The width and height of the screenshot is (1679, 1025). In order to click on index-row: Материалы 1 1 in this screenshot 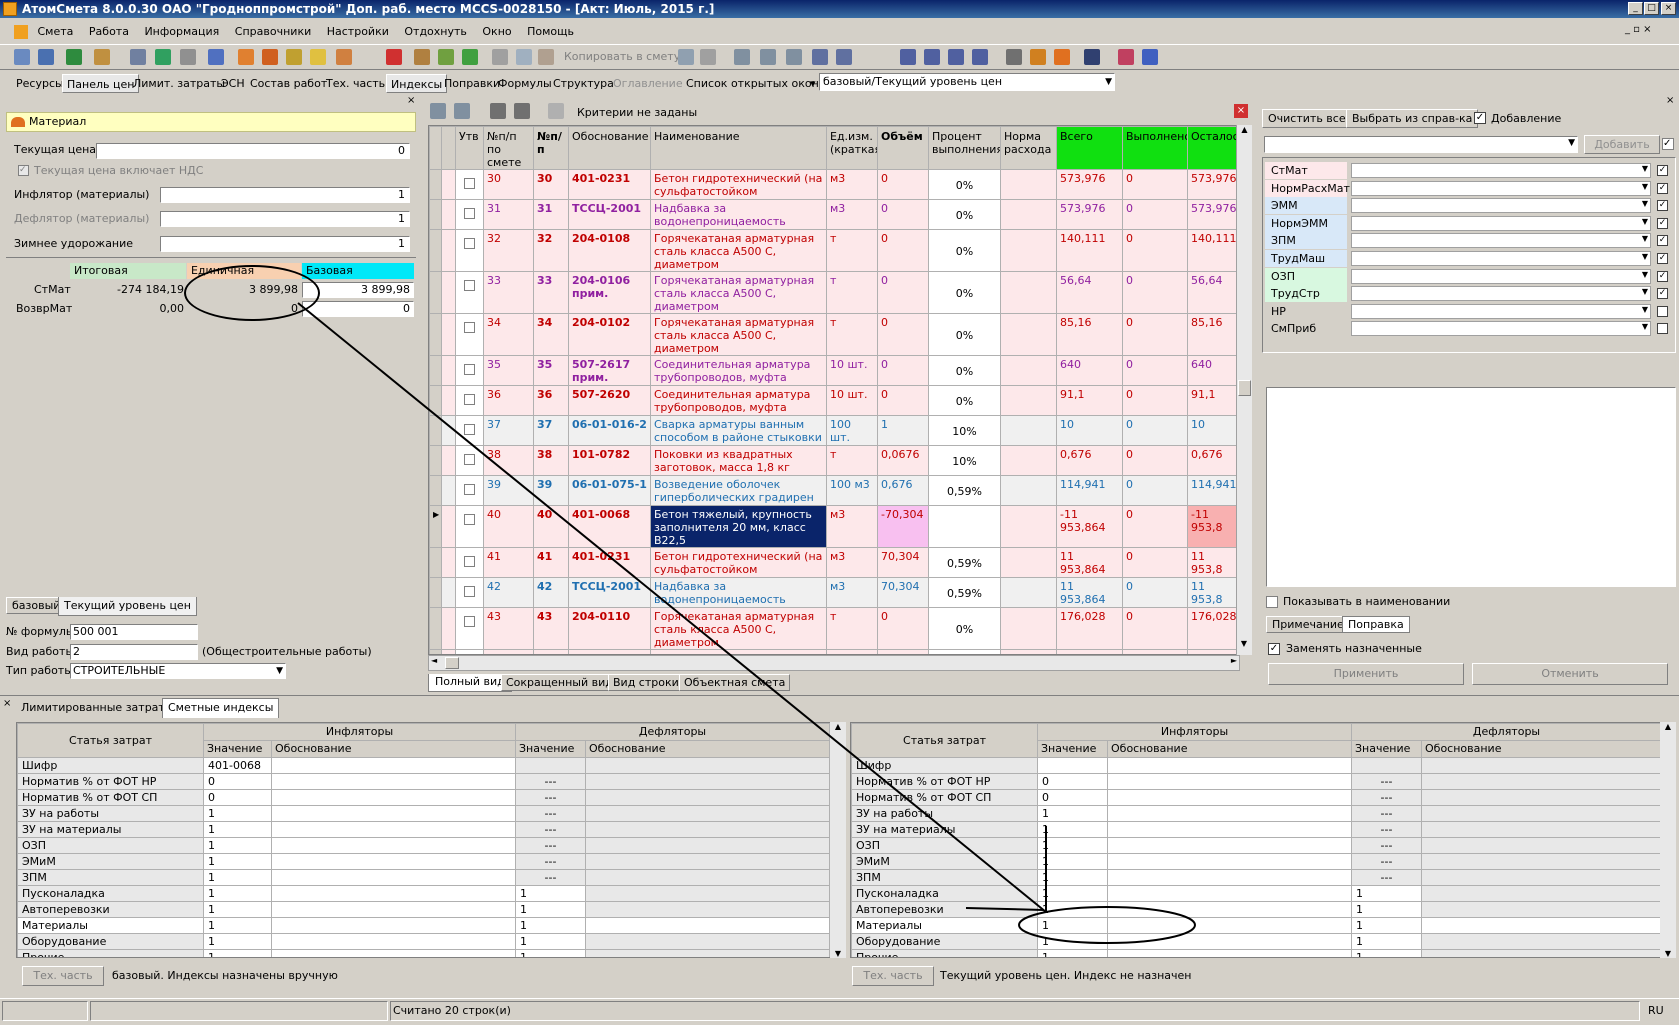, I will do `click(424, 925)`.